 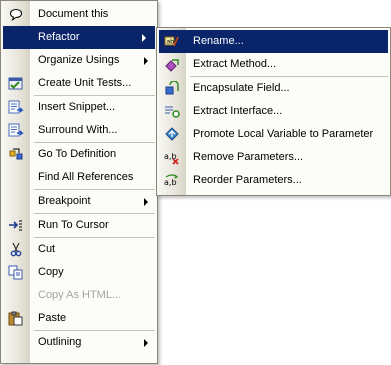 What do you see at coordinates (283, 134) in the screenshot?
I see `menu-item-label: Promote Local Variable to Parameter` at bounding box center [283, 134].